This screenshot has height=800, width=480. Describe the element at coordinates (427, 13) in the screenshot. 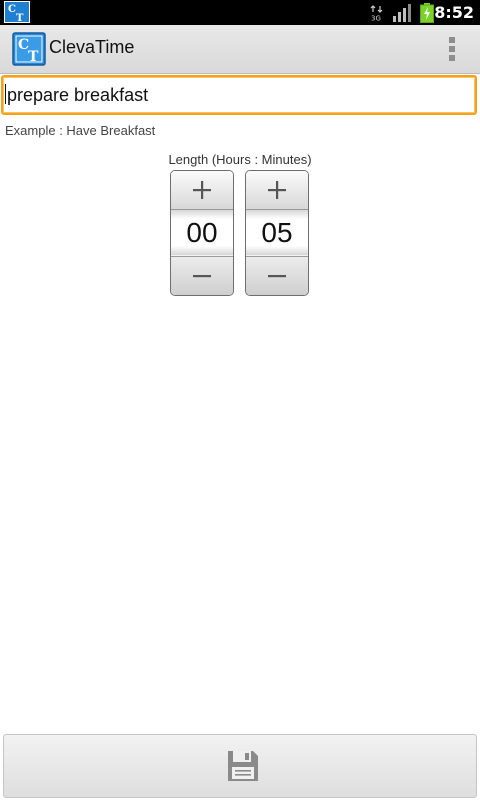

I see `battery-icon` at that location.